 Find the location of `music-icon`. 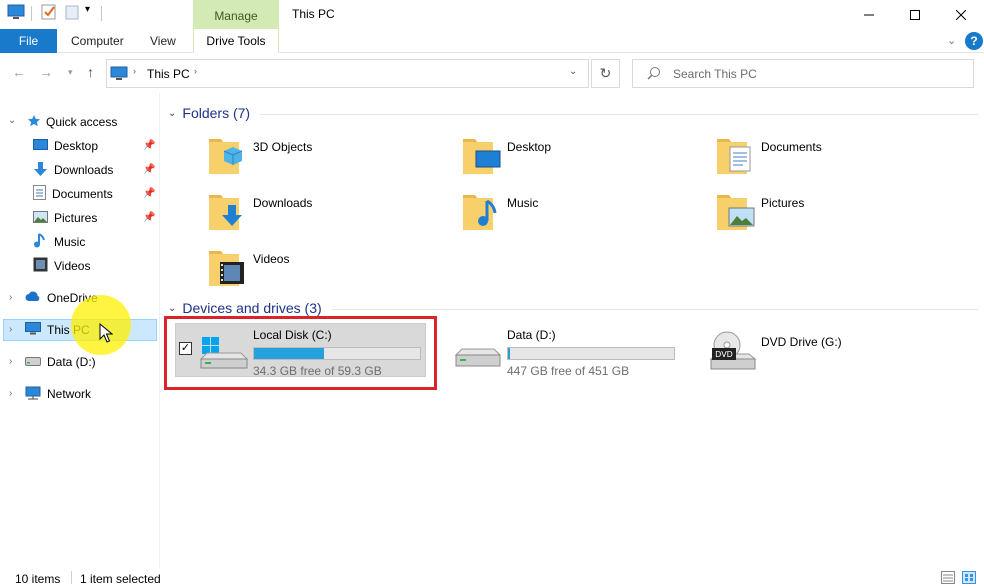

music-icon is located at coordinates (40, 242).